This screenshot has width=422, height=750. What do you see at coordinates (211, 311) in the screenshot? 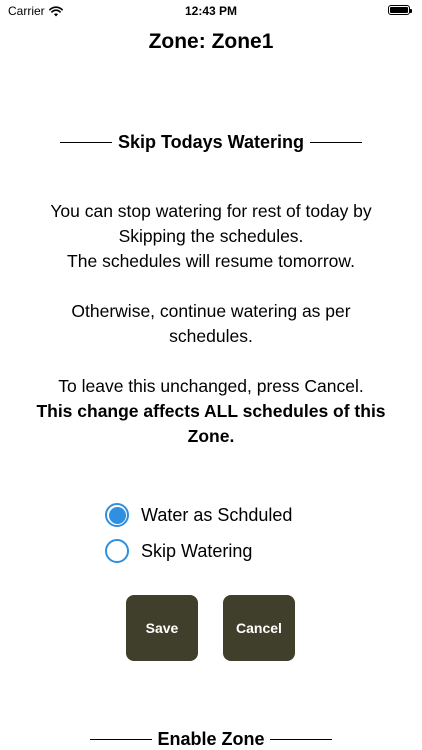
I see `description-line: Otherwise, continue watering as per` at bounding box center [211, 311].